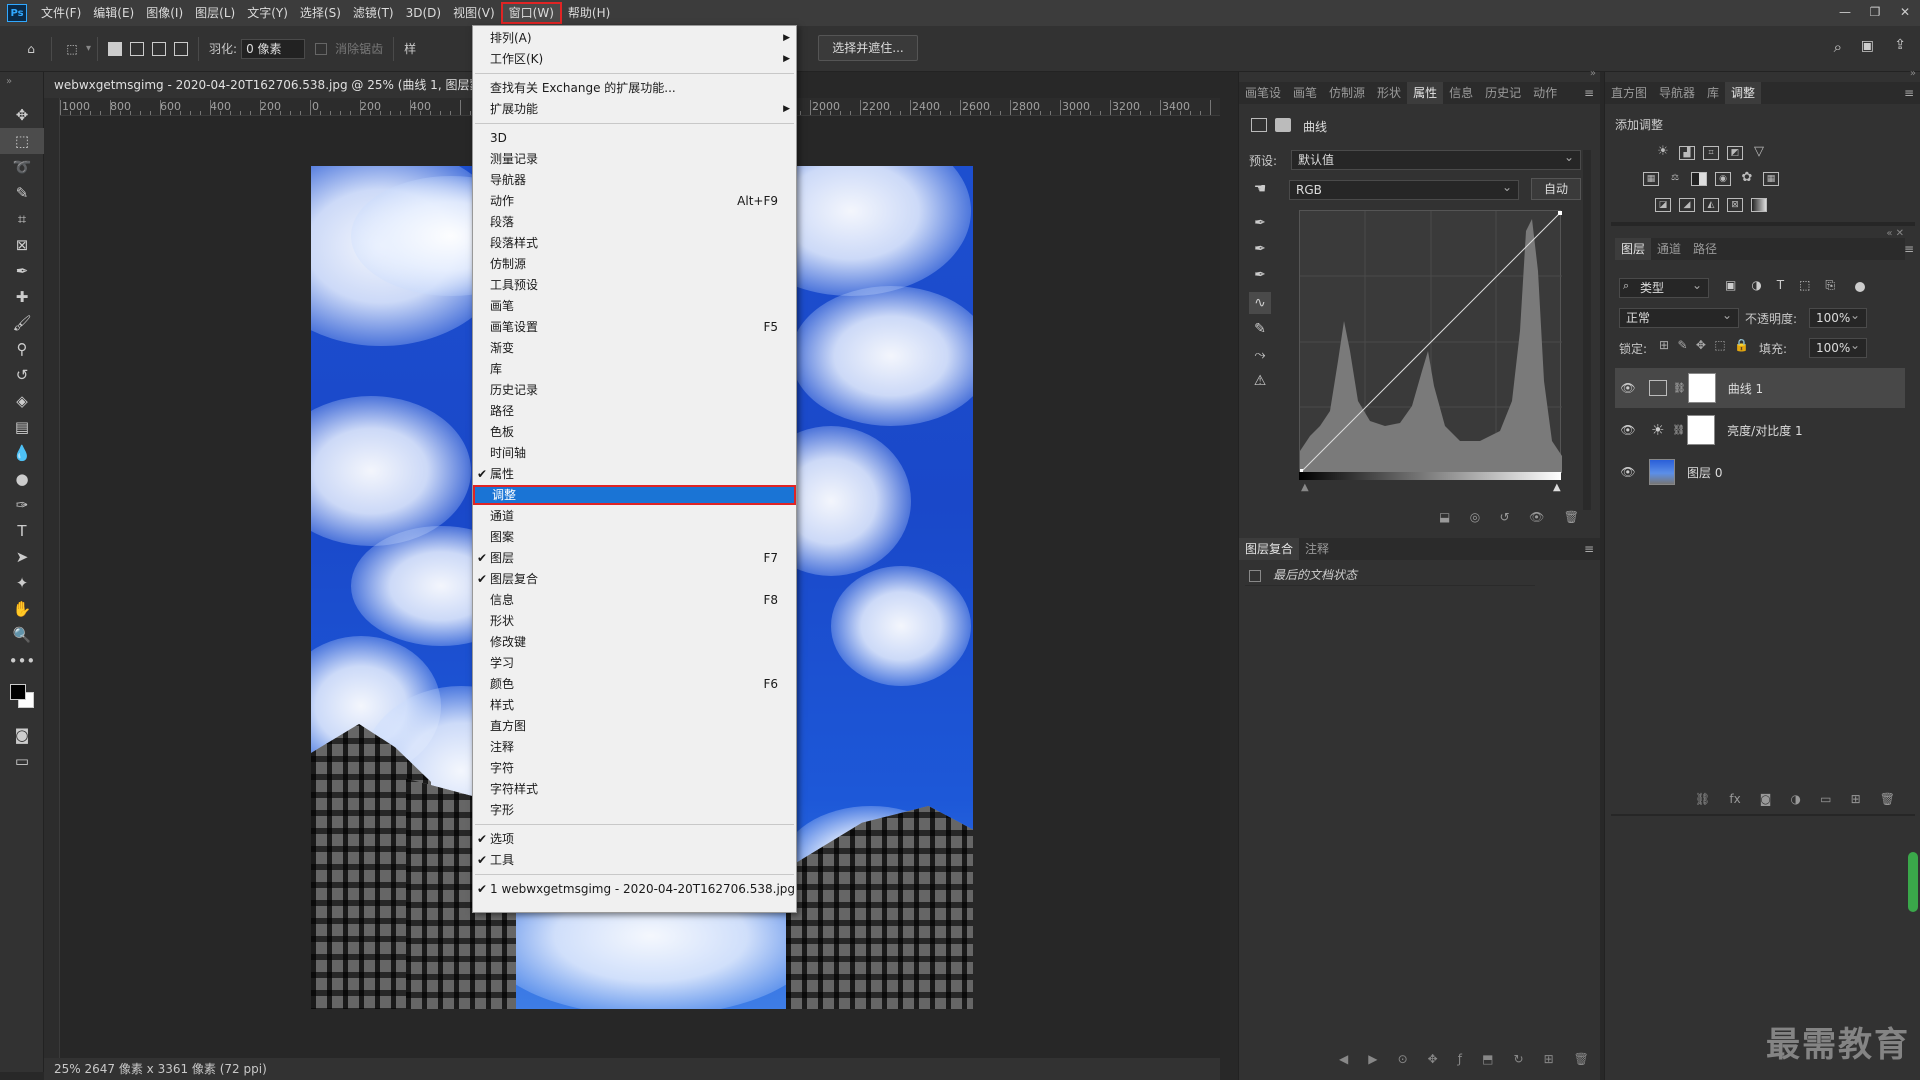 This screenshot has height=1080, width=1920. I want to click on update-position-icon: ✥, so click(1433, 1062).